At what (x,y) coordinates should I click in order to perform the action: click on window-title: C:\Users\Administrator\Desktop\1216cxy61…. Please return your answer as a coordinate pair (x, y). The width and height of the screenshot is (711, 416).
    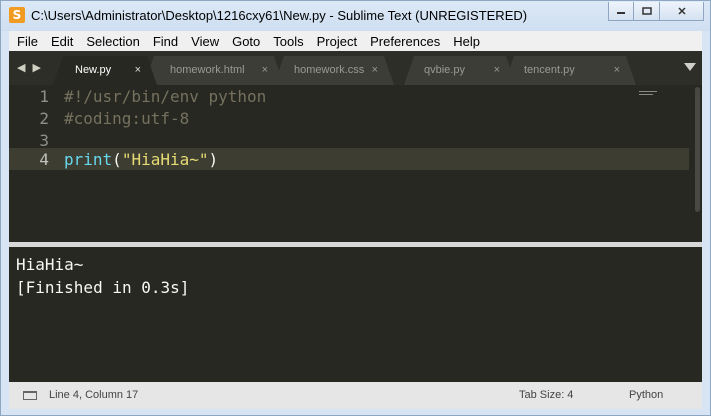
    Looking at the image, I should click on (279, 15).